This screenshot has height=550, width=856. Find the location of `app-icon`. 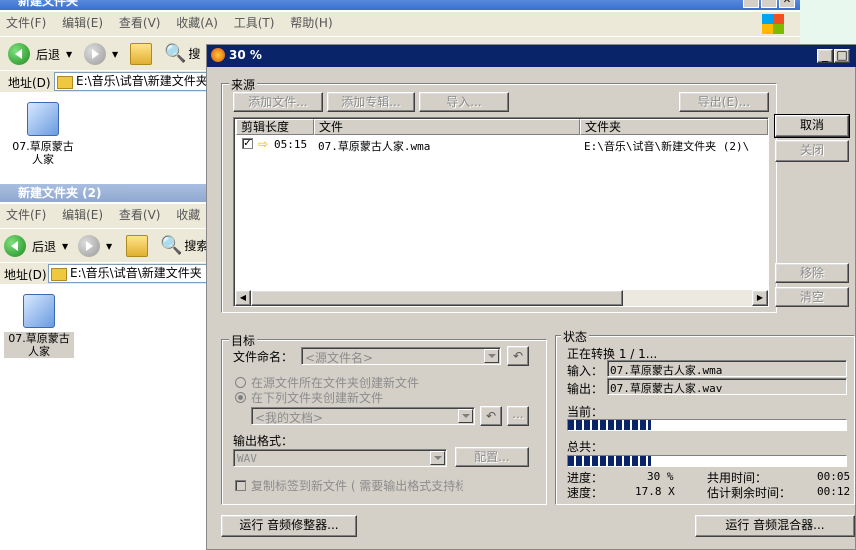

app-icon is located at coordinates (218, 55).